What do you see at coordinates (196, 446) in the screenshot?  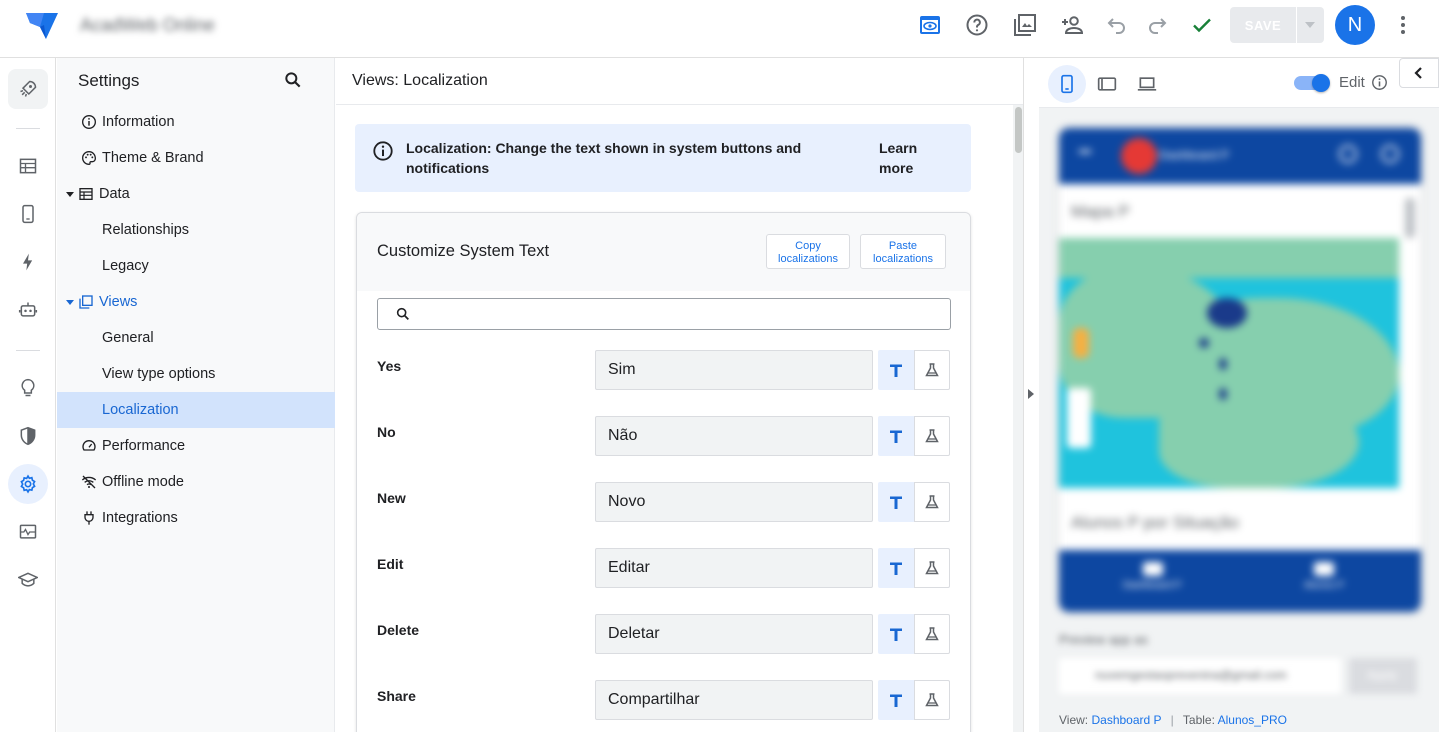 I see `nav-performance: Performance` at bounding box center [196, 446].